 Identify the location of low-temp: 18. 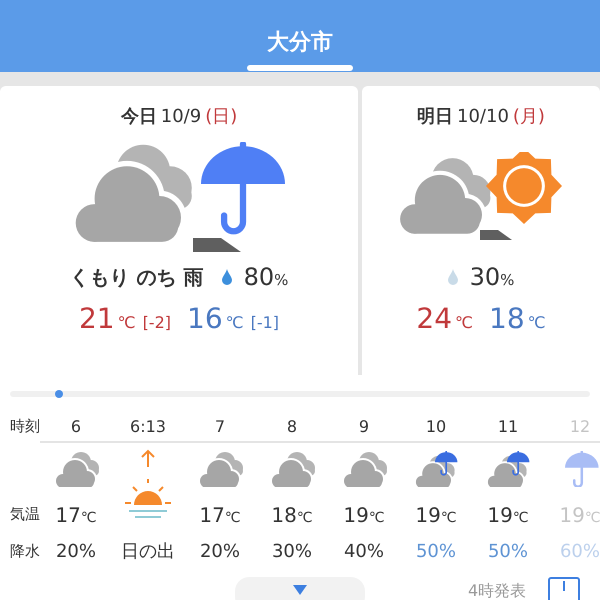
(507, 318).